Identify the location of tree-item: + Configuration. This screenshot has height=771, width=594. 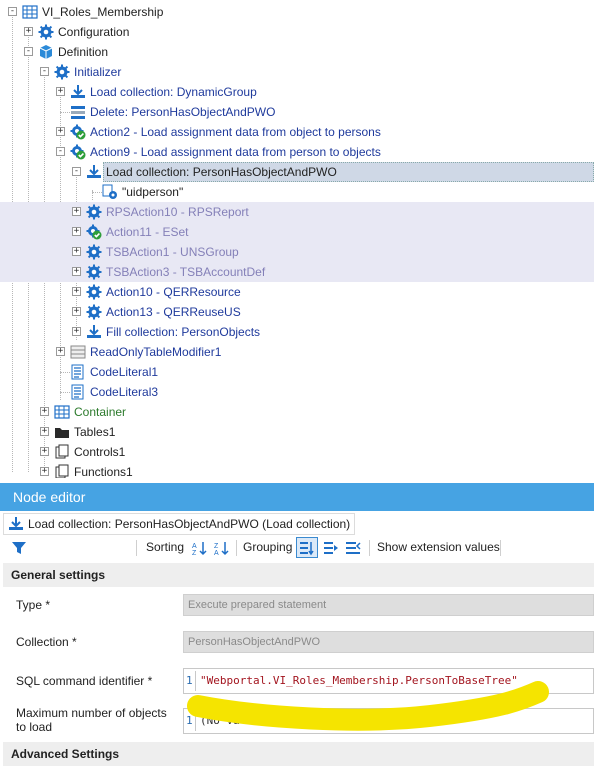
(297, 32).